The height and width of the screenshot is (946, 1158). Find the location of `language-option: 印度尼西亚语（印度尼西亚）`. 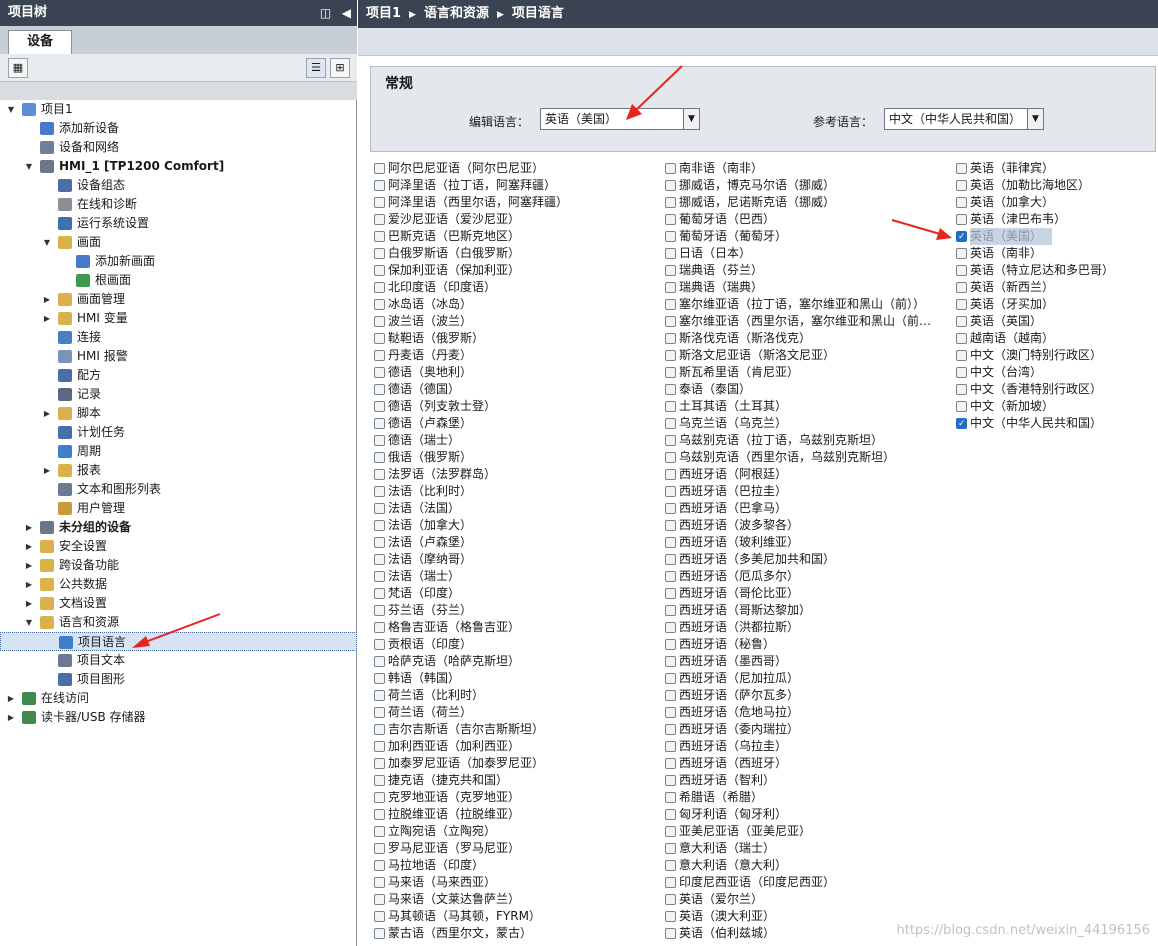

language-option: 印度尼西亚语（印度尼西亚） is located at coordinates (806, 882).